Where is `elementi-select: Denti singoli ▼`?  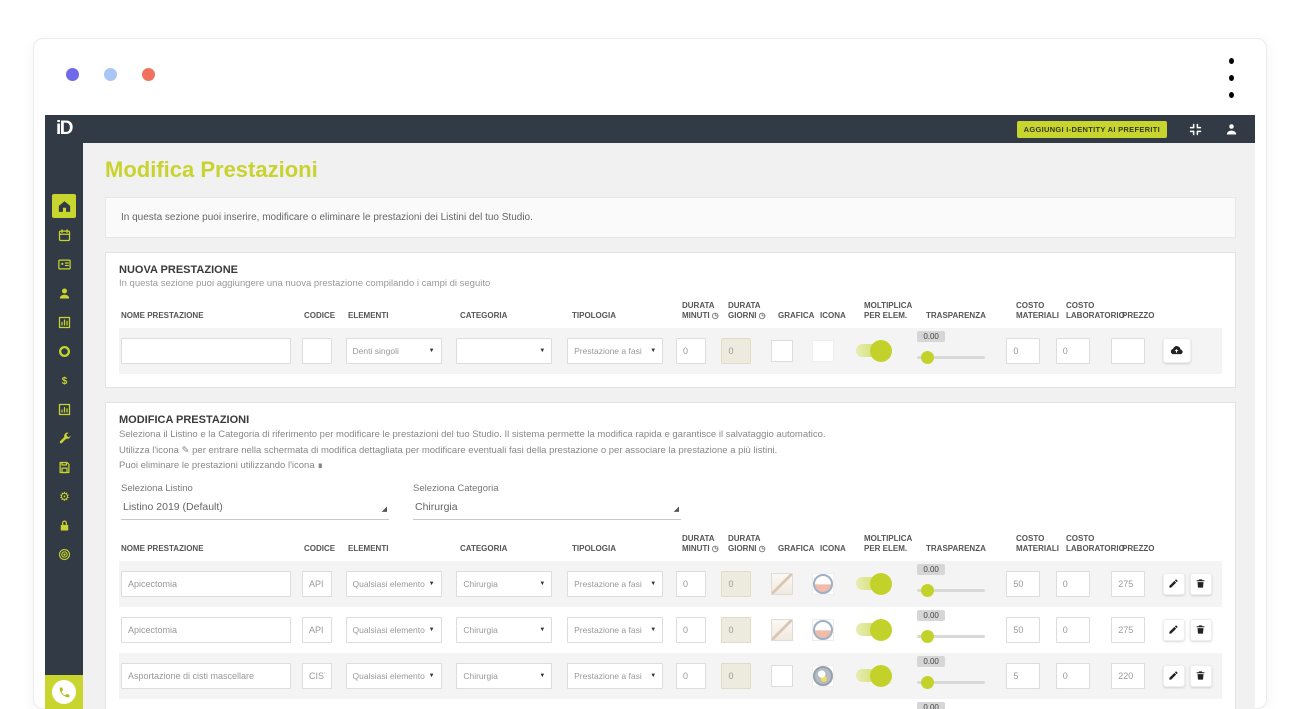 elementi-select: Denti singoli ▼ is located at coordinates (393, 350).